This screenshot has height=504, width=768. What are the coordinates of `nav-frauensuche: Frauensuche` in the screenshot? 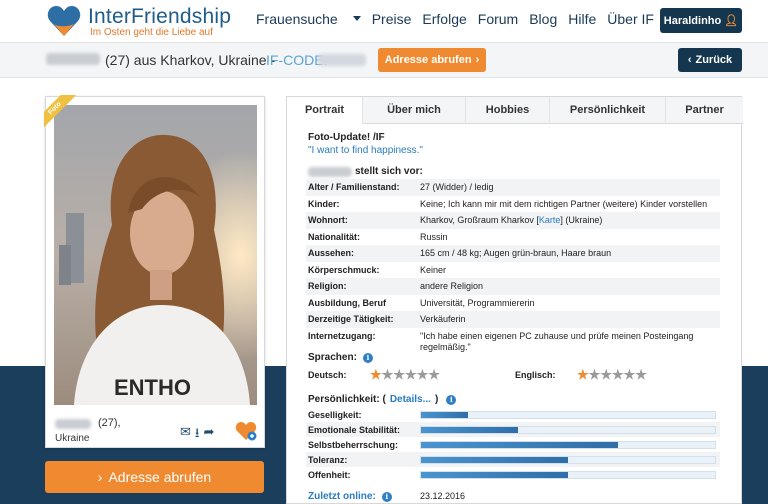 It's located at (308, 19).